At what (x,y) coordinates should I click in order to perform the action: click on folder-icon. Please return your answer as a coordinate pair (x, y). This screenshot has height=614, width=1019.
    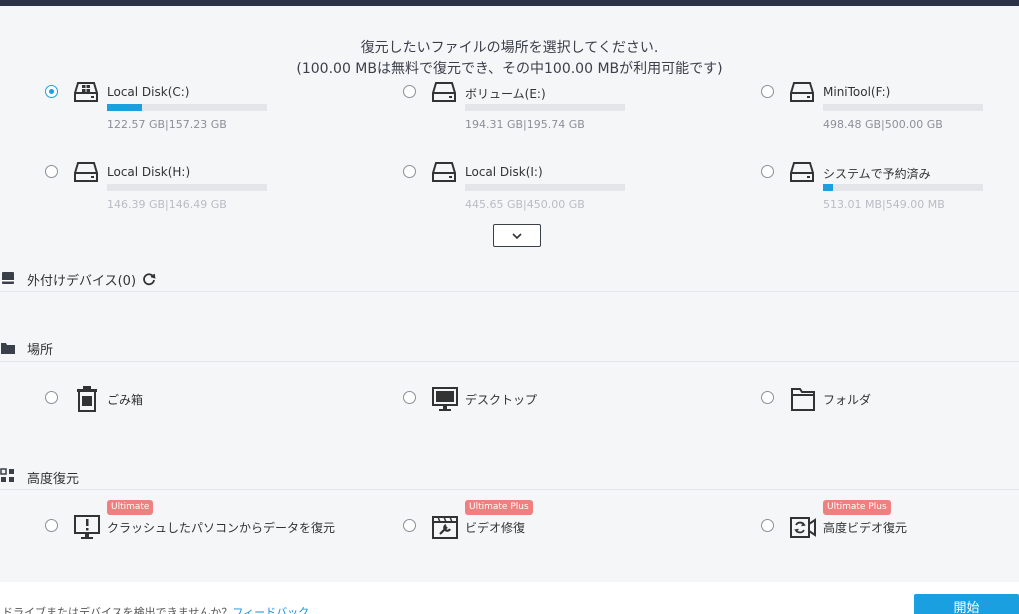
    Looking at the image, I should click on (803, 399).